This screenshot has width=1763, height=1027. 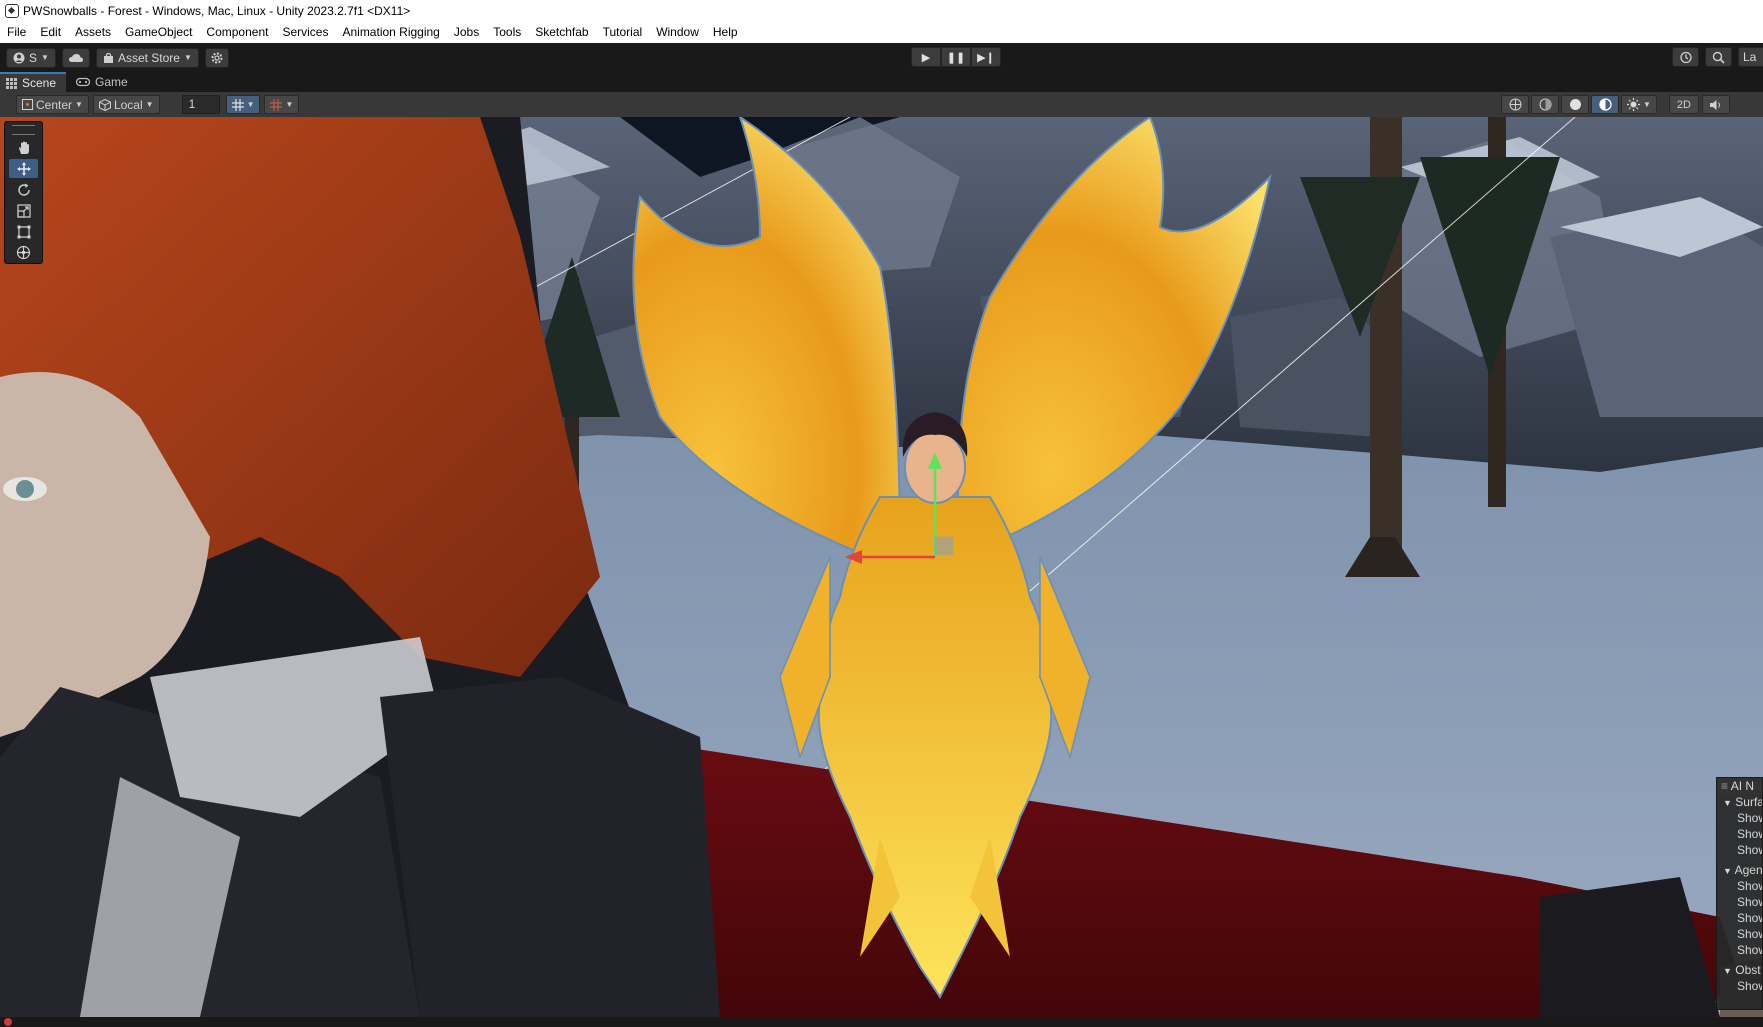 What do you see at coordinates (305, 32) in the screenshot?
I see `menu-services: Services` at bounding box center [305, 32].